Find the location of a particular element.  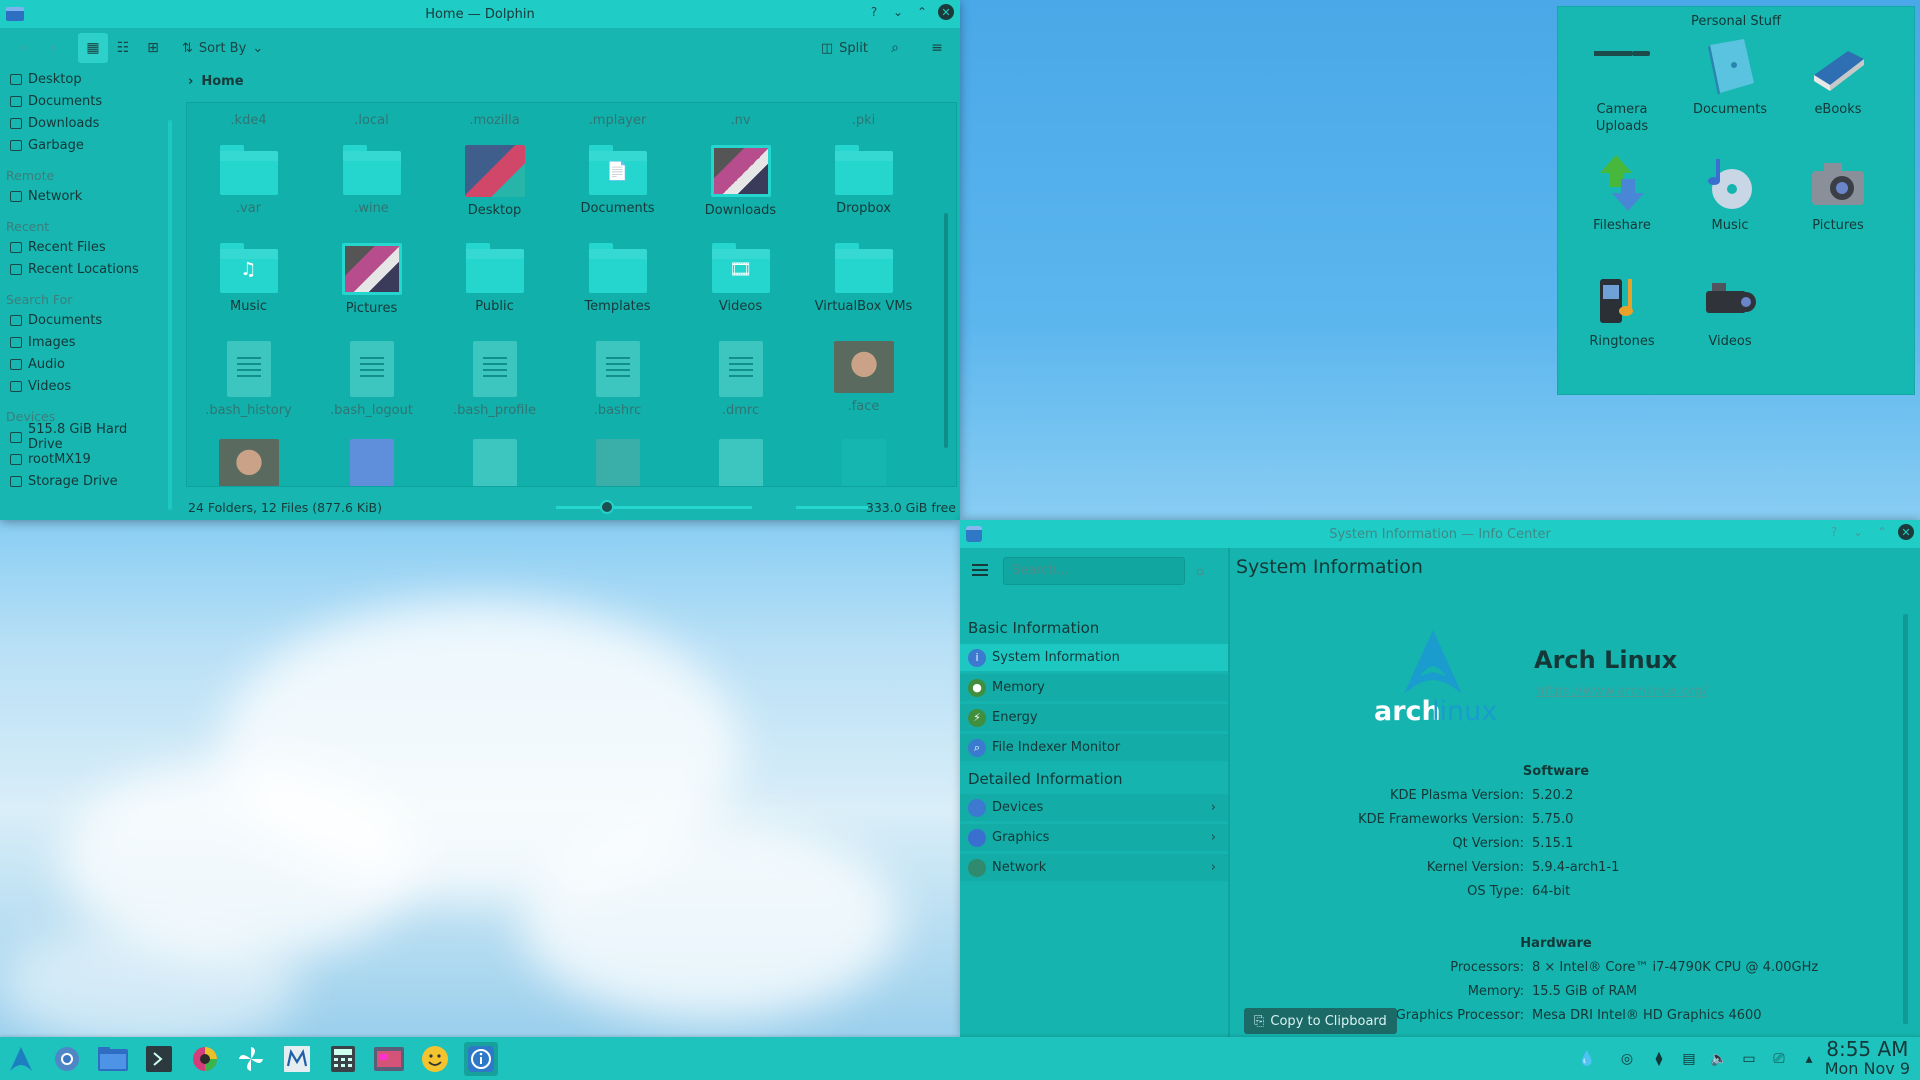

file-item: 🎞 Videos is located at coordinates (740, 291).